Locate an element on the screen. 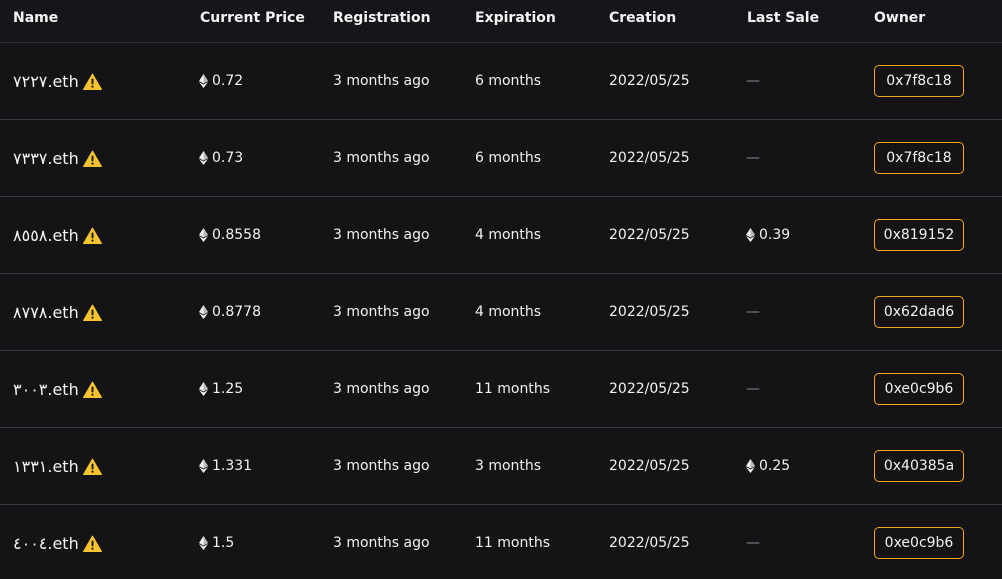 The image size is (1002, 579). domain-name-cell: ٧٢٢٧.eth is located at coordinates (57, 81).